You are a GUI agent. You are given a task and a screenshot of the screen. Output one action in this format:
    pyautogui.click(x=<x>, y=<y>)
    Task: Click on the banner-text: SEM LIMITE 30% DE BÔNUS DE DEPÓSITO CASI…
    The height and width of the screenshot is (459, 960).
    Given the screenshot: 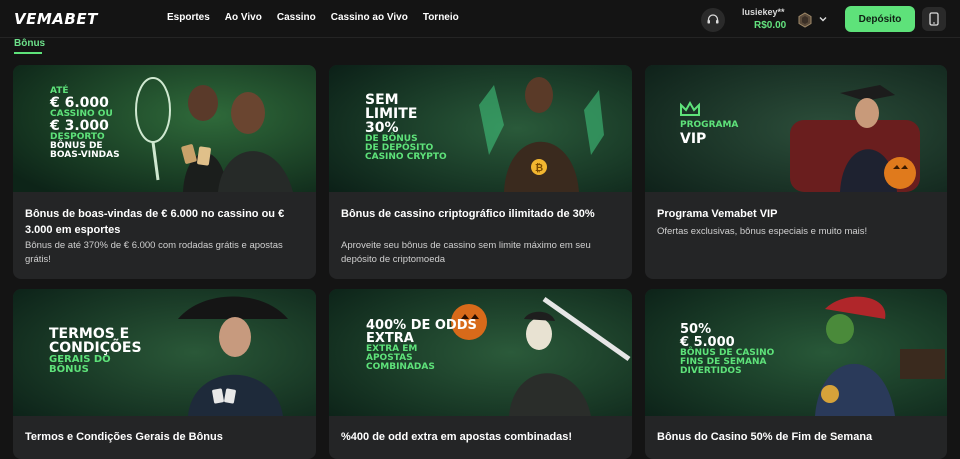 What is the action you would take?
    pyautogui.click(x=406, y=127)
    